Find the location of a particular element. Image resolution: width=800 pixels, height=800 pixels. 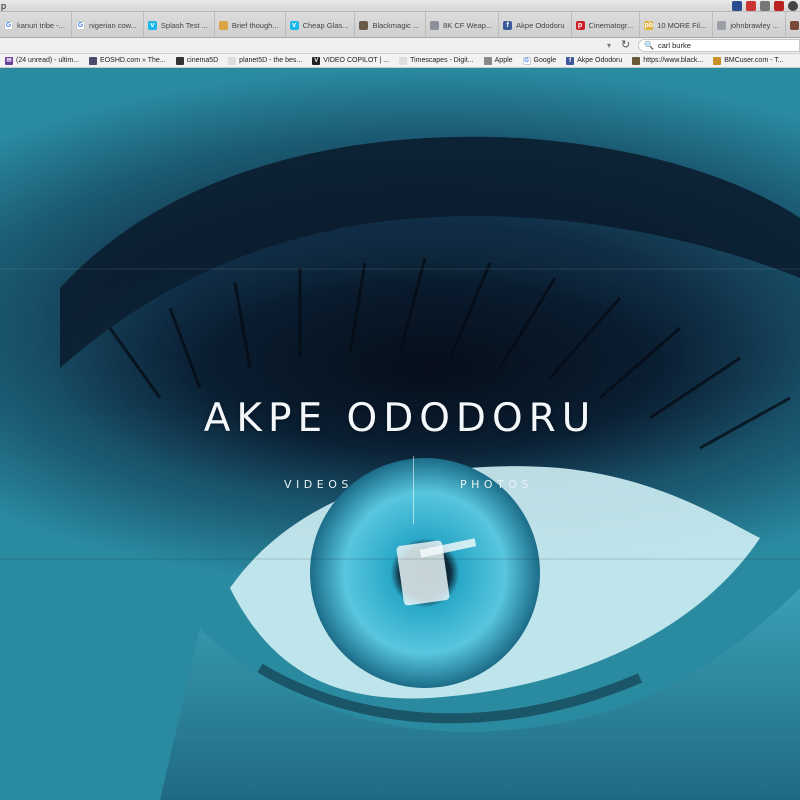

pb-icon: pb is located at coordinates (649, 25).